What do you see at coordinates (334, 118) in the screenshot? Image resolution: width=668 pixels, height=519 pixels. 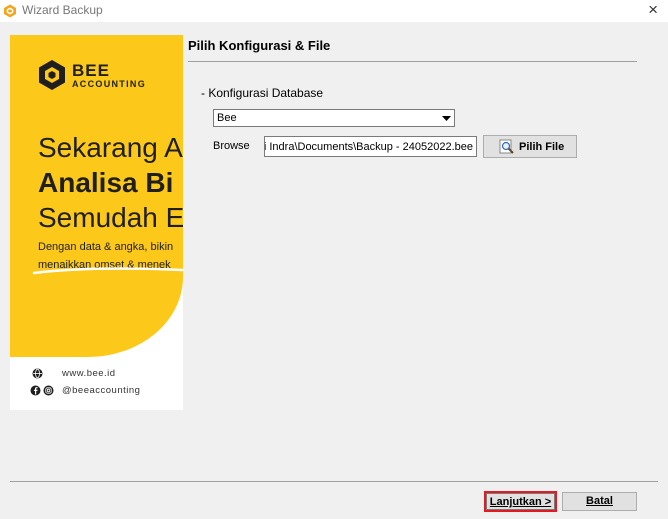 I see `database-select: Bee` at bounding box center [334, 118].